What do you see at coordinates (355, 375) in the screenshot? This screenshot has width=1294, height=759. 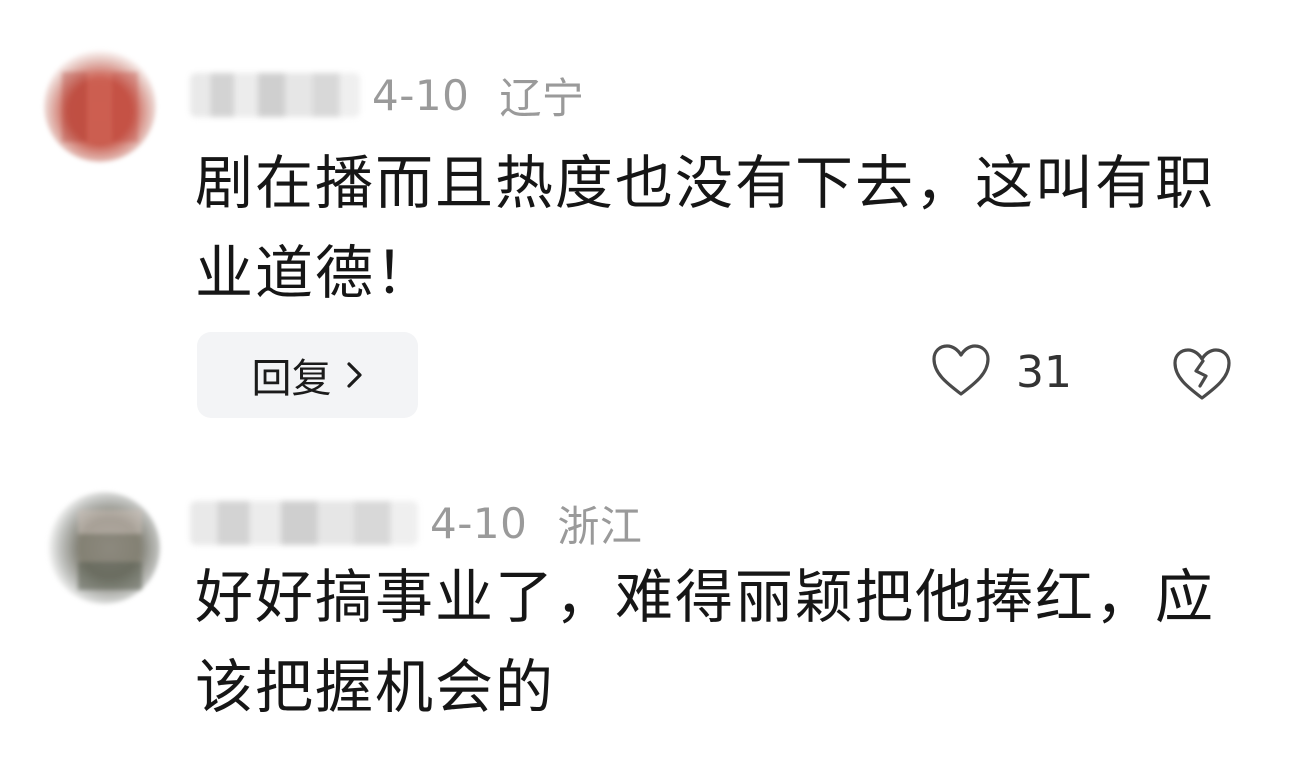 I see `chevron-right-icon` at bounding box center [355, 375].